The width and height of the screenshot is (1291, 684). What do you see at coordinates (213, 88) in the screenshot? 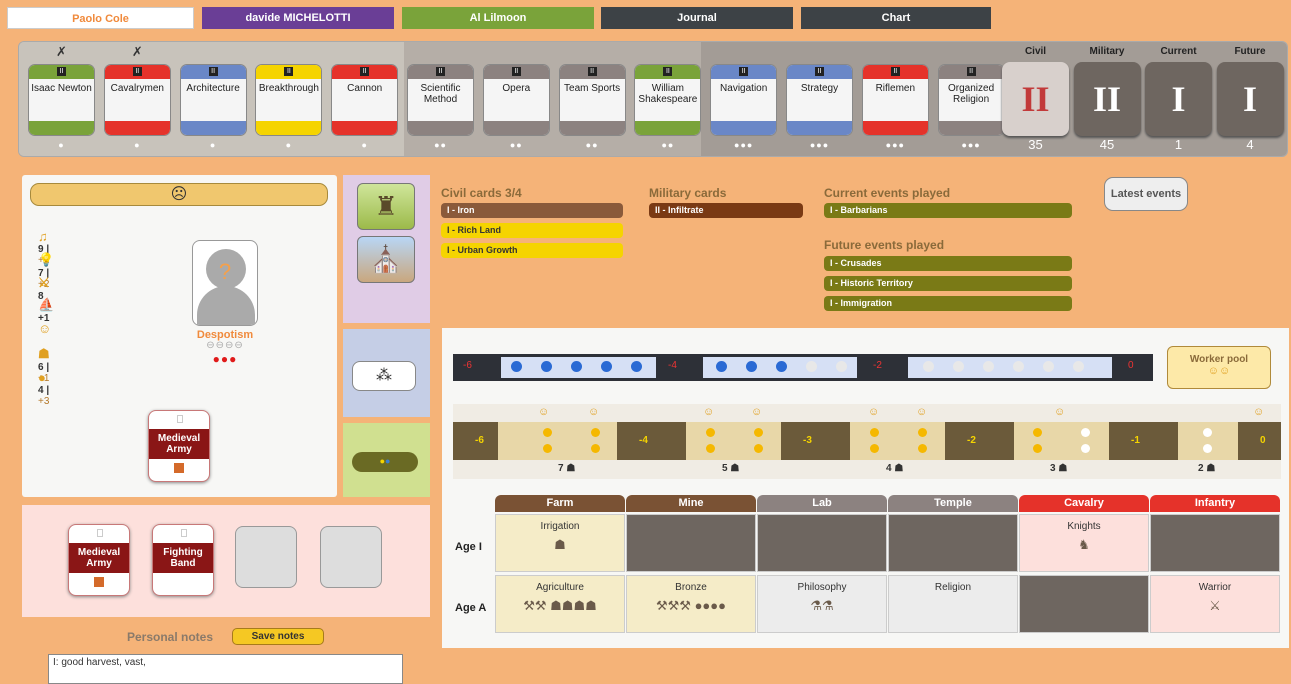
I see `card-name: Architecture` at bounding box center [213, 88].